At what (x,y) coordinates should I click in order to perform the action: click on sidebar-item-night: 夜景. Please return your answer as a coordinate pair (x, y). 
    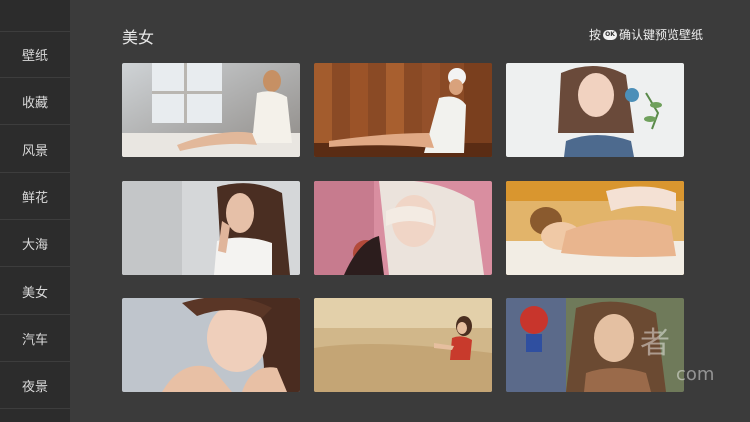
    Looking at the image, I should click on (35, 385).